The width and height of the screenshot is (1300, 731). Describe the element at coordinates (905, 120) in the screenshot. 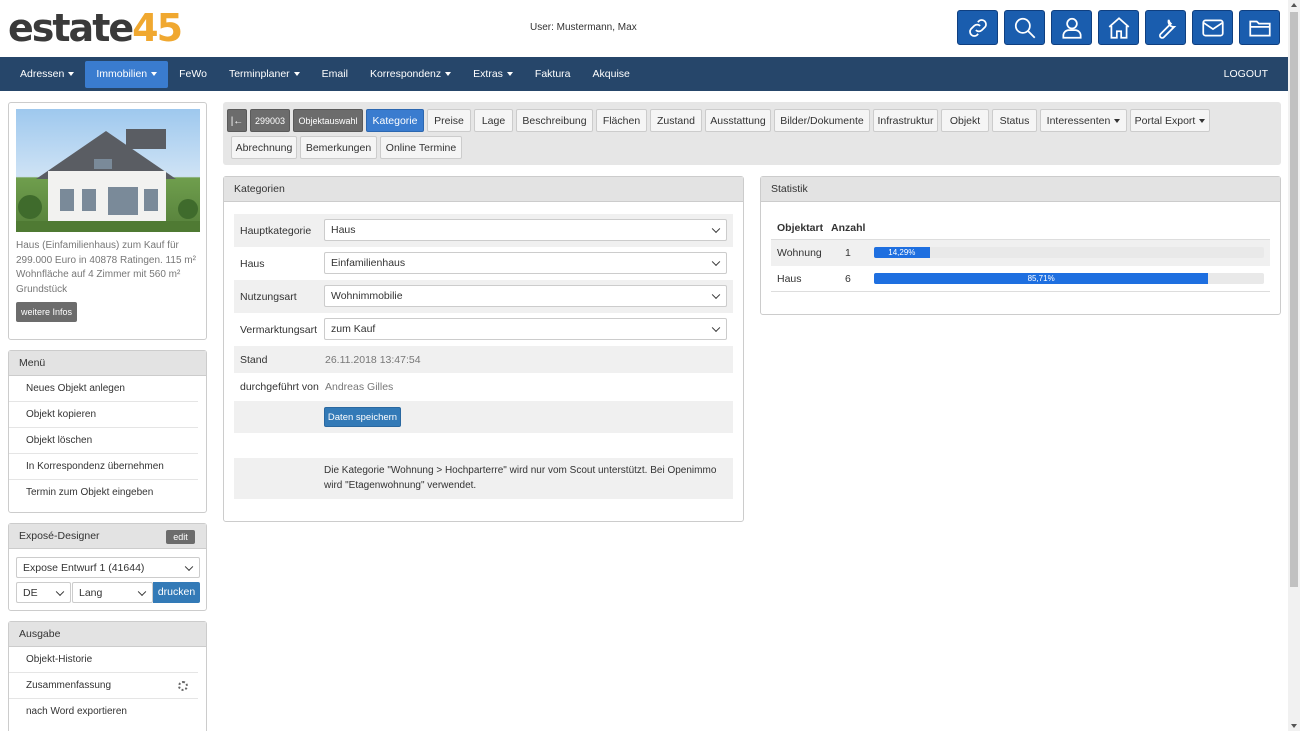

I see `tab-infrastruktur: Infrastruktur` at that location.